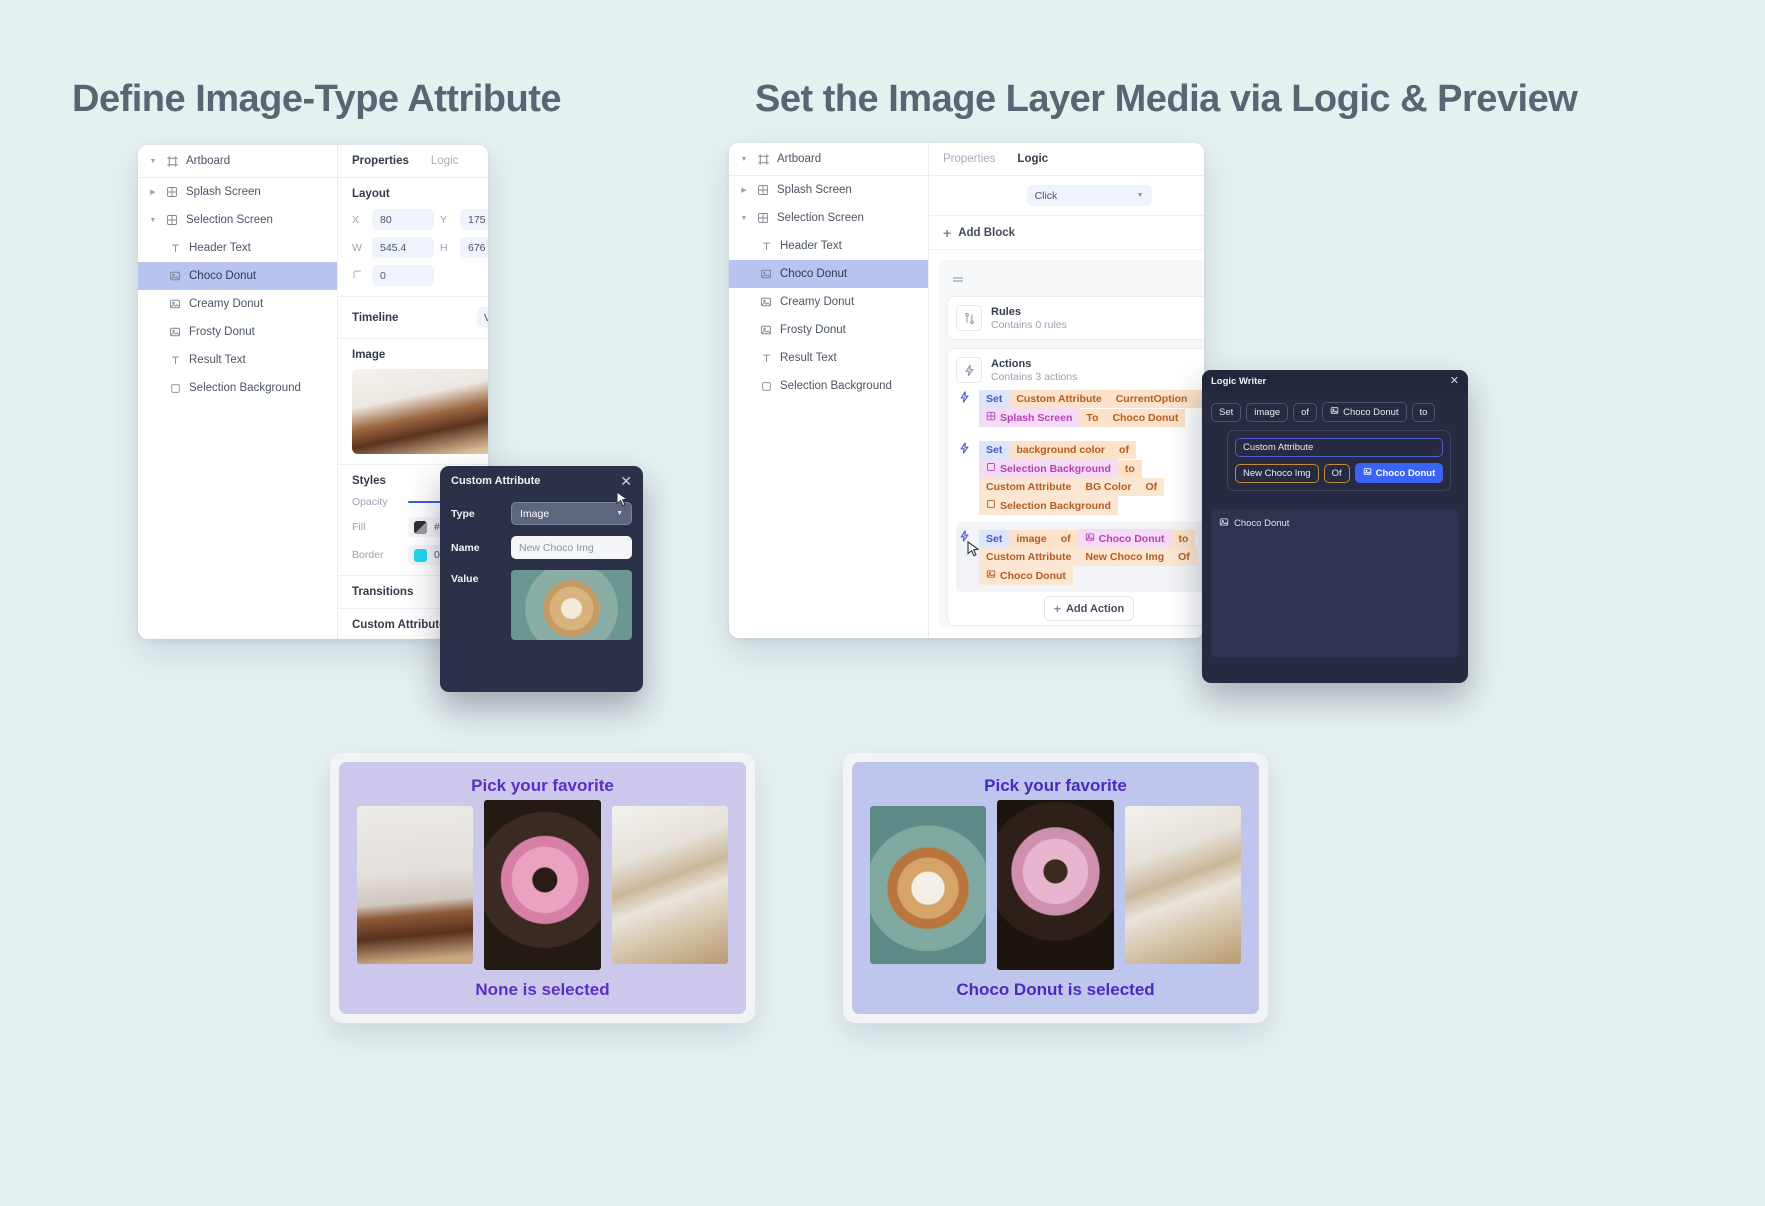 Image resolution: width=1765 pixels, height=1206 pixels. I want to click on add-action-button: + Add Action, so click(1089, 608).